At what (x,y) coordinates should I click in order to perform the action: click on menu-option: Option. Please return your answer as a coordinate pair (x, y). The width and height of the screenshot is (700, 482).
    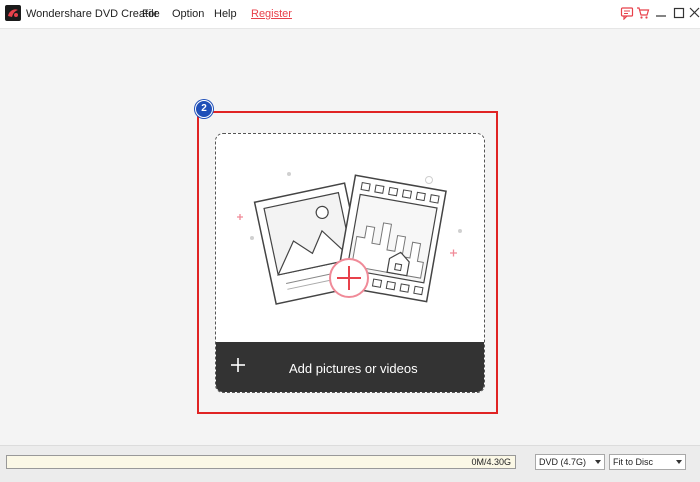
    Looking at the image, I should click on (188, 14).